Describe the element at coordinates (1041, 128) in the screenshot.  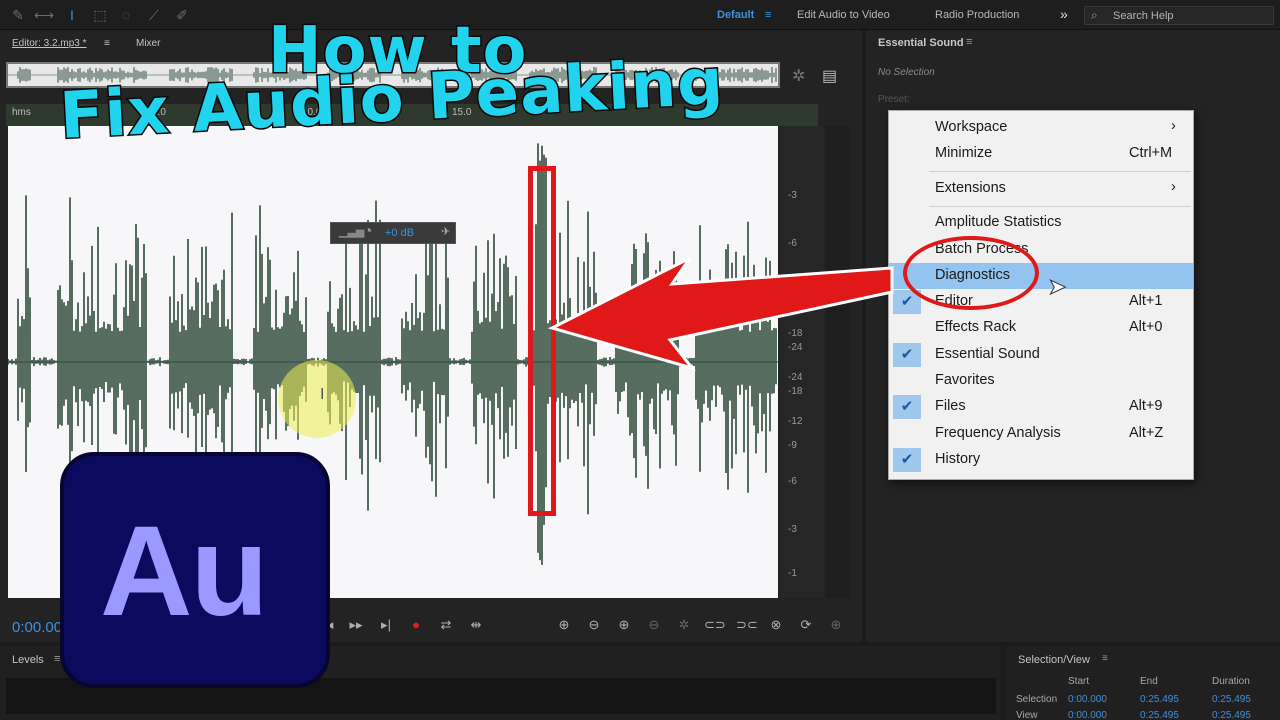
I see `menu-item-workspace: Workspace ›` at that location.